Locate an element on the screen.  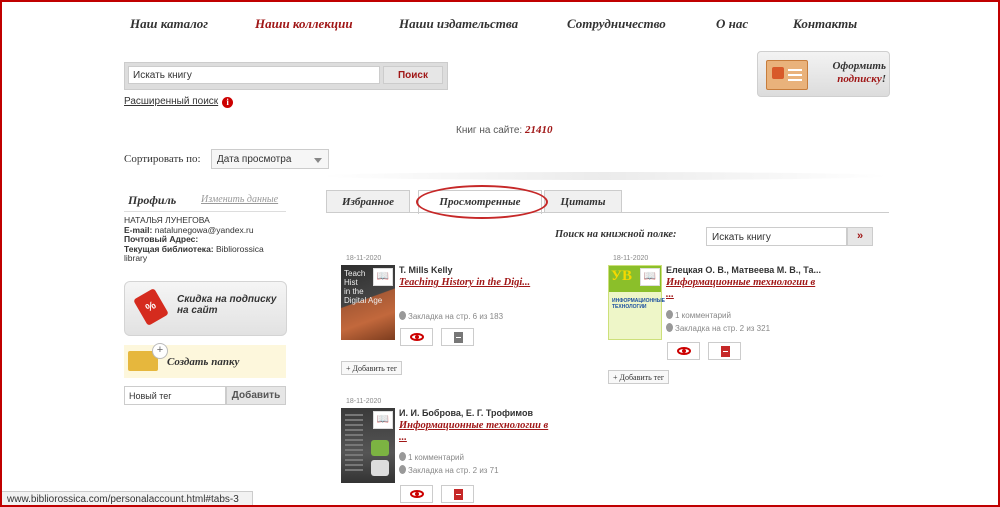
shelf-search-button: » is located at coordinates (860, 236).